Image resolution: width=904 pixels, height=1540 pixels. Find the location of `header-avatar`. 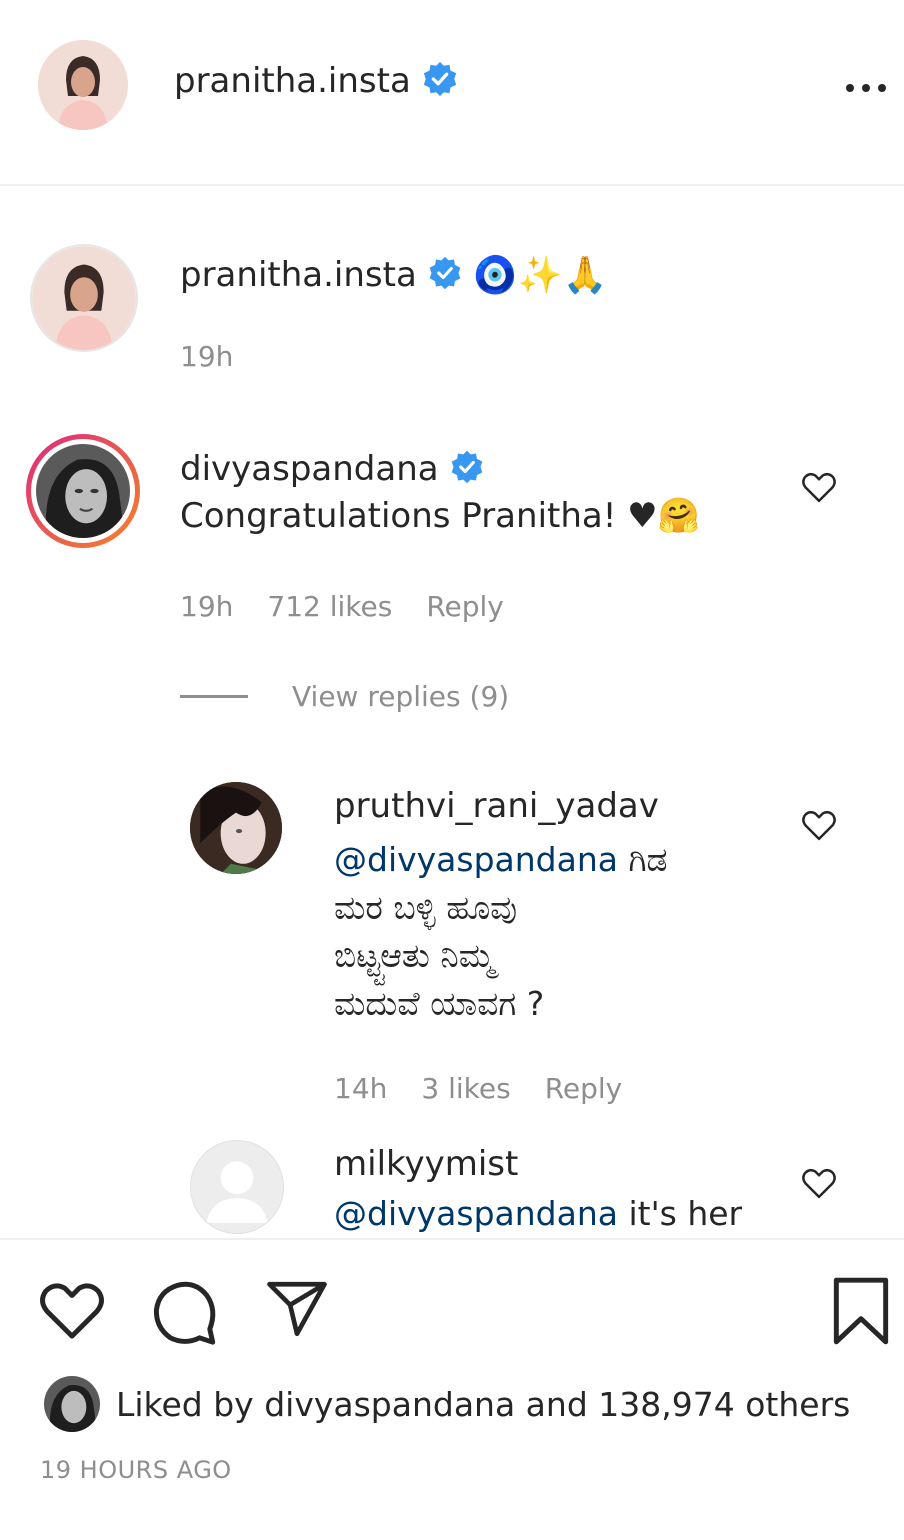

header-avatar is located at coordinates (83, 85).